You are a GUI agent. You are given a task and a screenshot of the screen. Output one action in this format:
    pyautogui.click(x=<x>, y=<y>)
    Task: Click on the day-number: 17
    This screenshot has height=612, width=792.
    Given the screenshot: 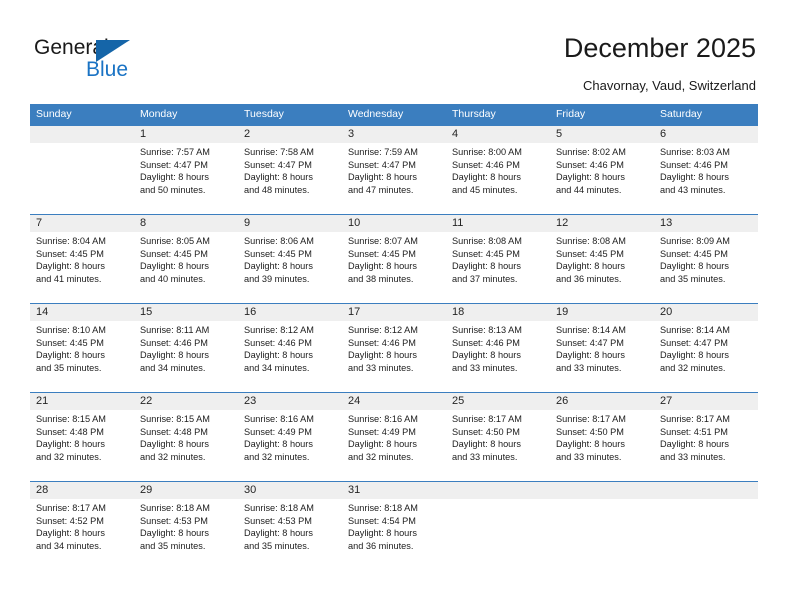 What is the action you would take?
    pyautogui.click(x=394, y=312)
    